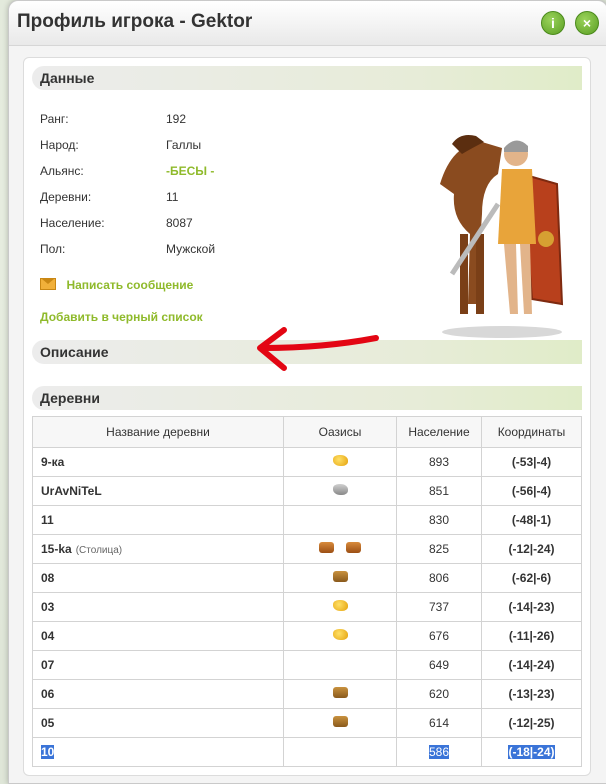 This screenshot has width=606, height=784. Describe the element at coordinates (340, 432) in the screenshot. I see `col-oases: Оазисы` at that location.